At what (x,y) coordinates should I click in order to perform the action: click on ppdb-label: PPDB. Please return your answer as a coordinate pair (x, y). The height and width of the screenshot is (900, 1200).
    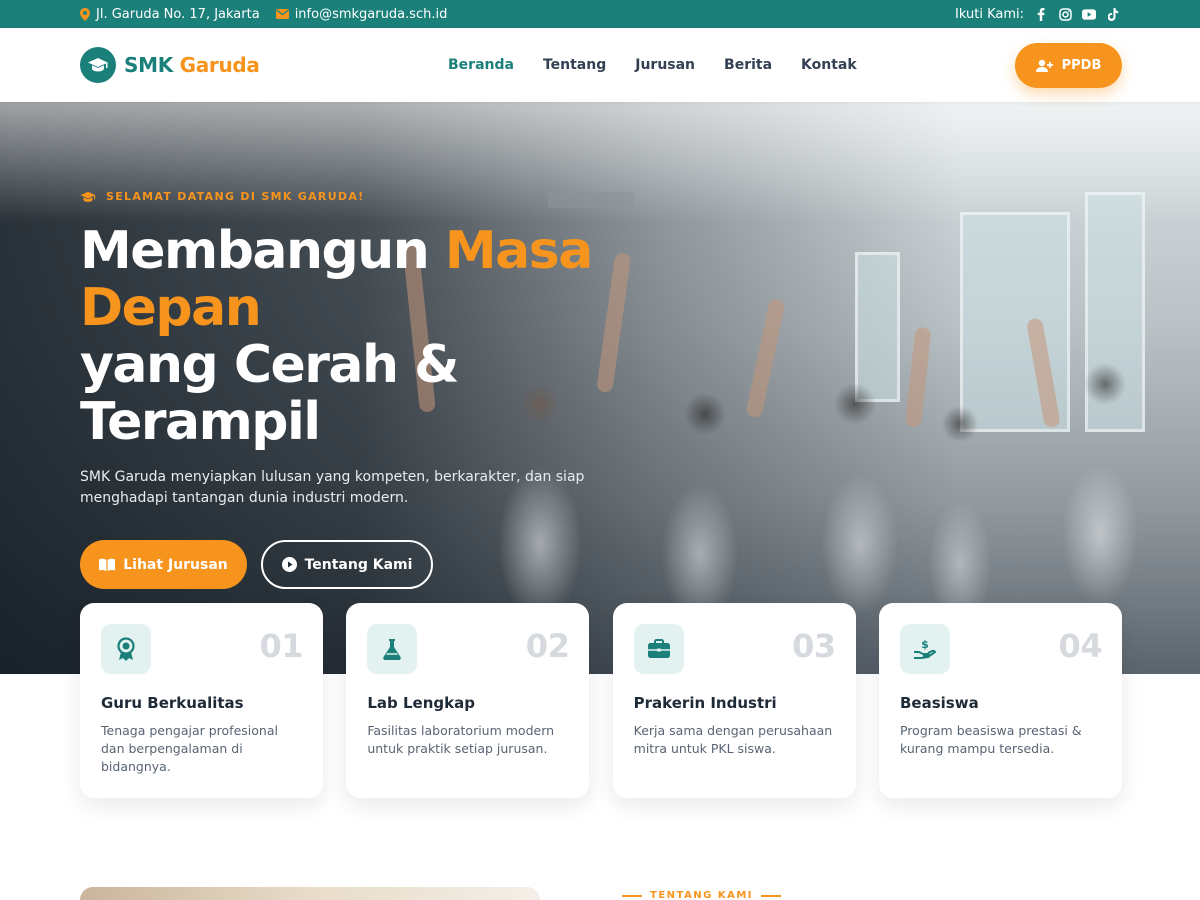
    Looking at the image, I should click on (1081, 65).